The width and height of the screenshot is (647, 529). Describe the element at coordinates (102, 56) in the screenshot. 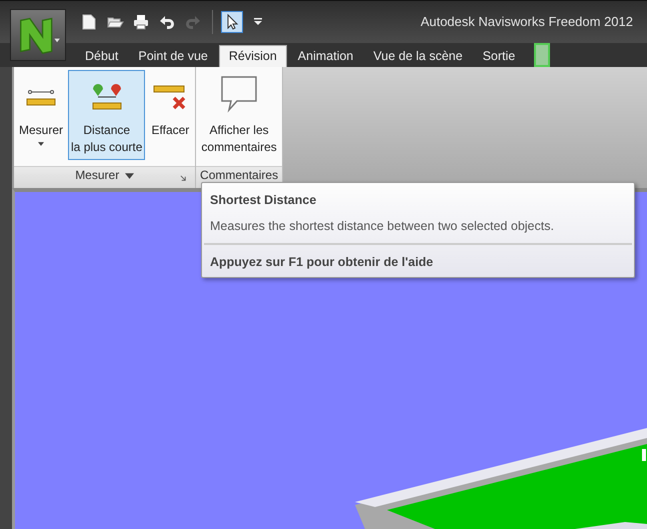

I see `ribbon-tab: Début` at that location.